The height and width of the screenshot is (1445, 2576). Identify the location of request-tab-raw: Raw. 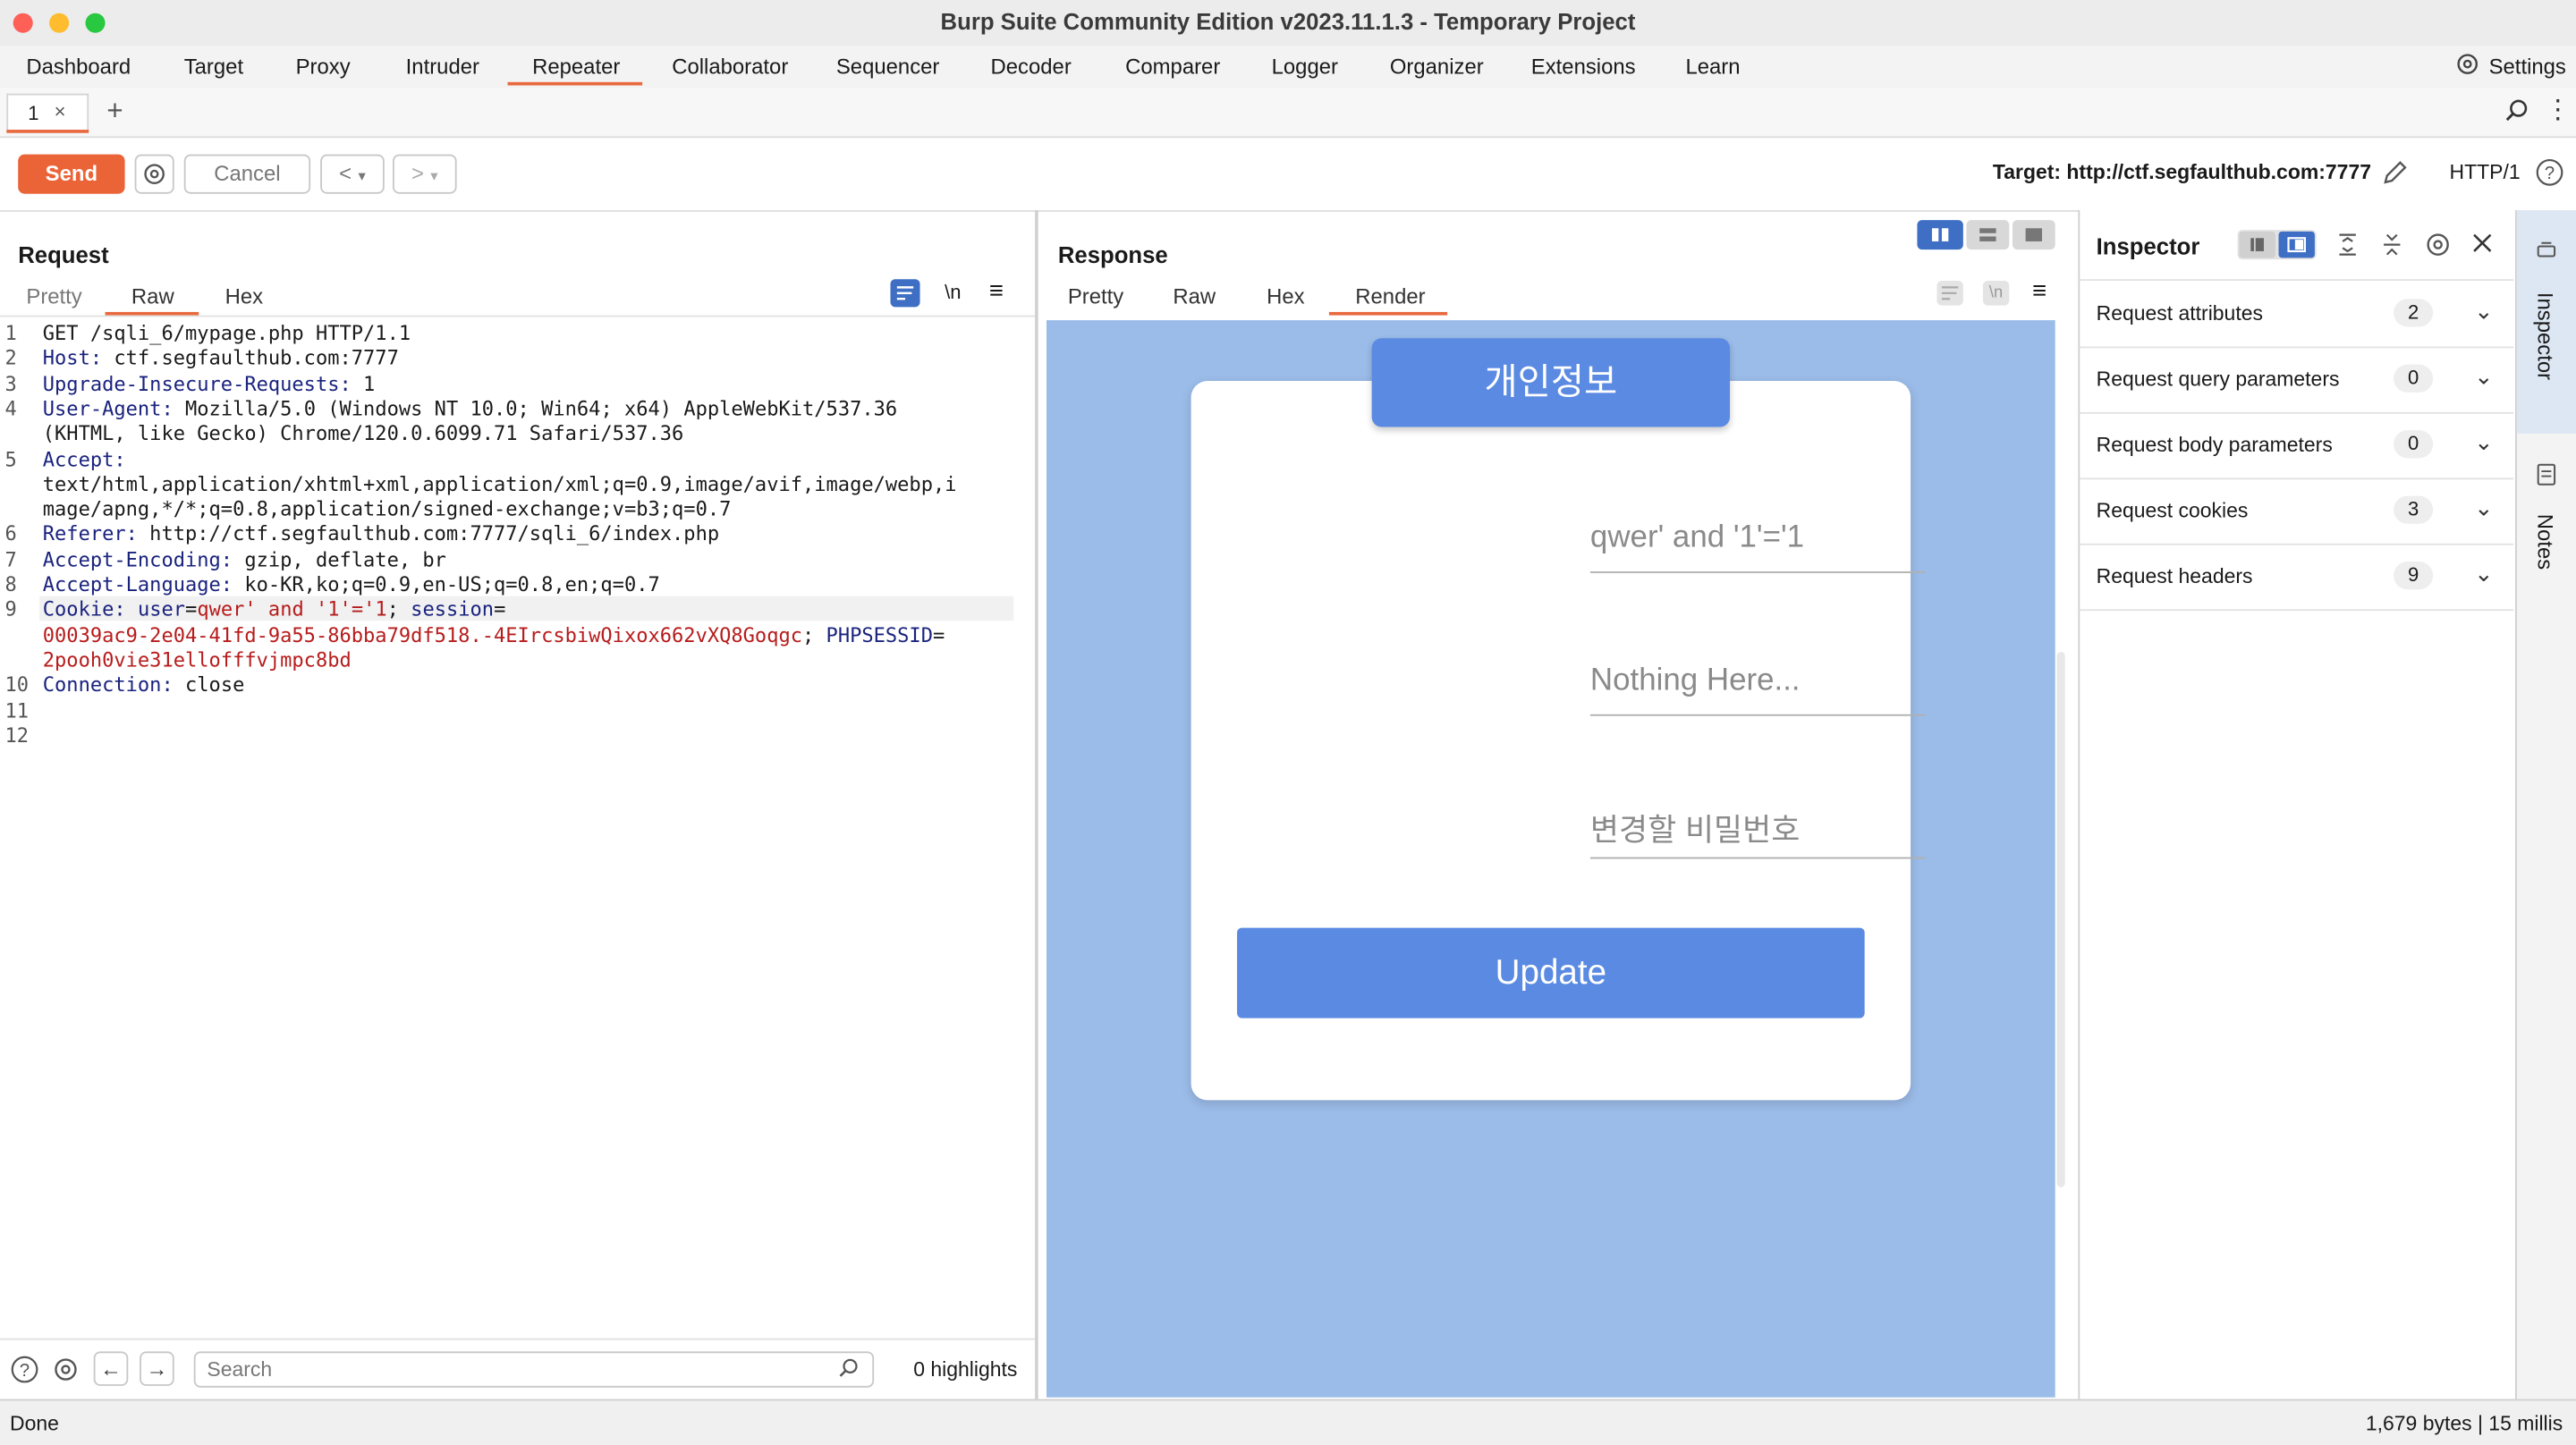
(152, 296).